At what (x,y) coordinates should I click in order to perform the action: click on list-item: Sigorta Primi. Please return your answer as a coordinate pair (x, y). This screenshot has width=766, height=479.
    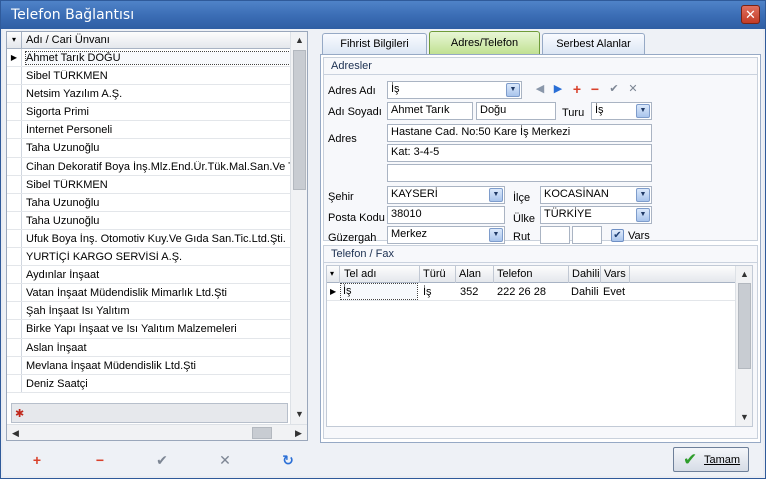
    Looking at the image, I should click on (148, 112).